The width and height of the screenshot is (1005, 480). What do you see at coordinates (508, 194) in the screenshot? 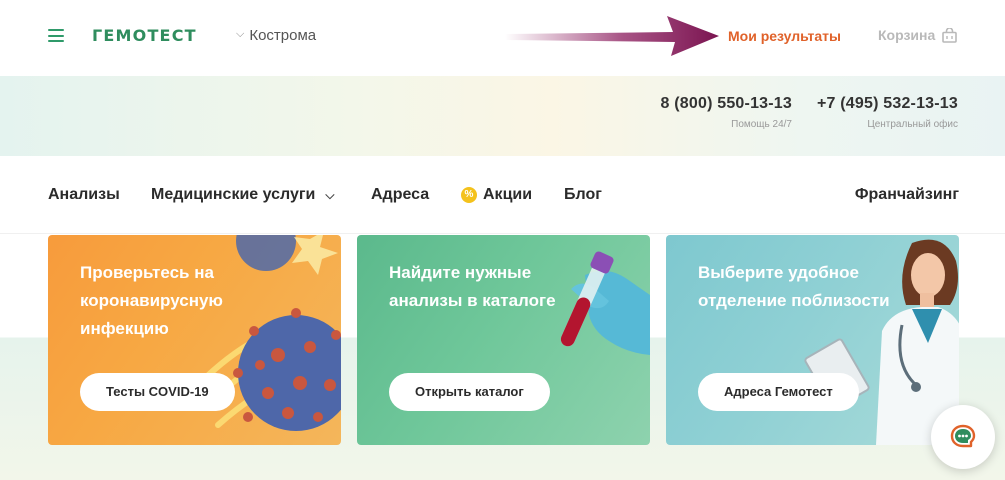
I see `nav-label: Акции` at bounding box center [508, 194].